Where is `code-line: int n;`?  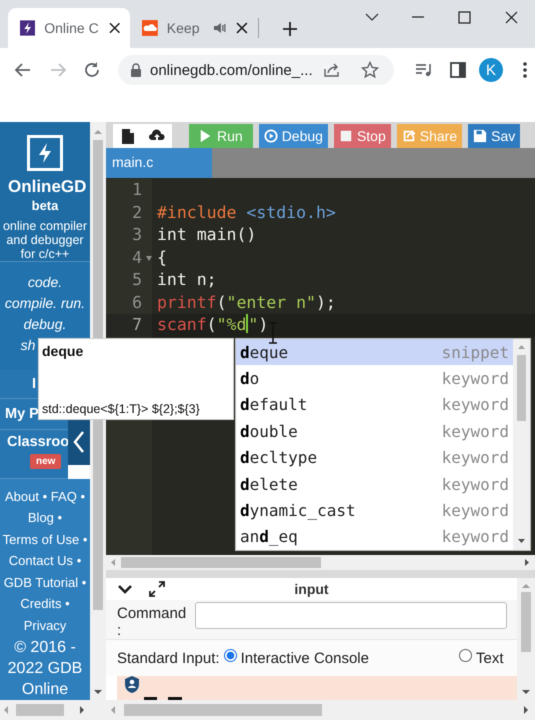 code-line: int n; is located at coordinates (186, 280).